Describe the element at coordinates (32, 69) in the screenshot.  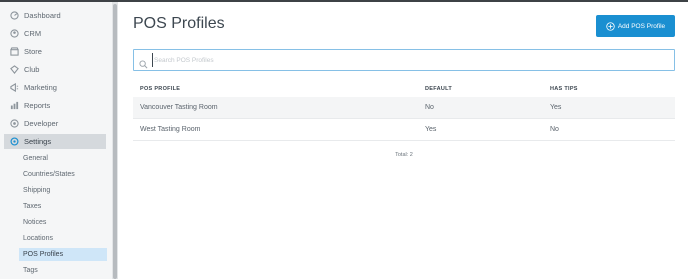
I see `sidebar-item-label: Club` at that location.